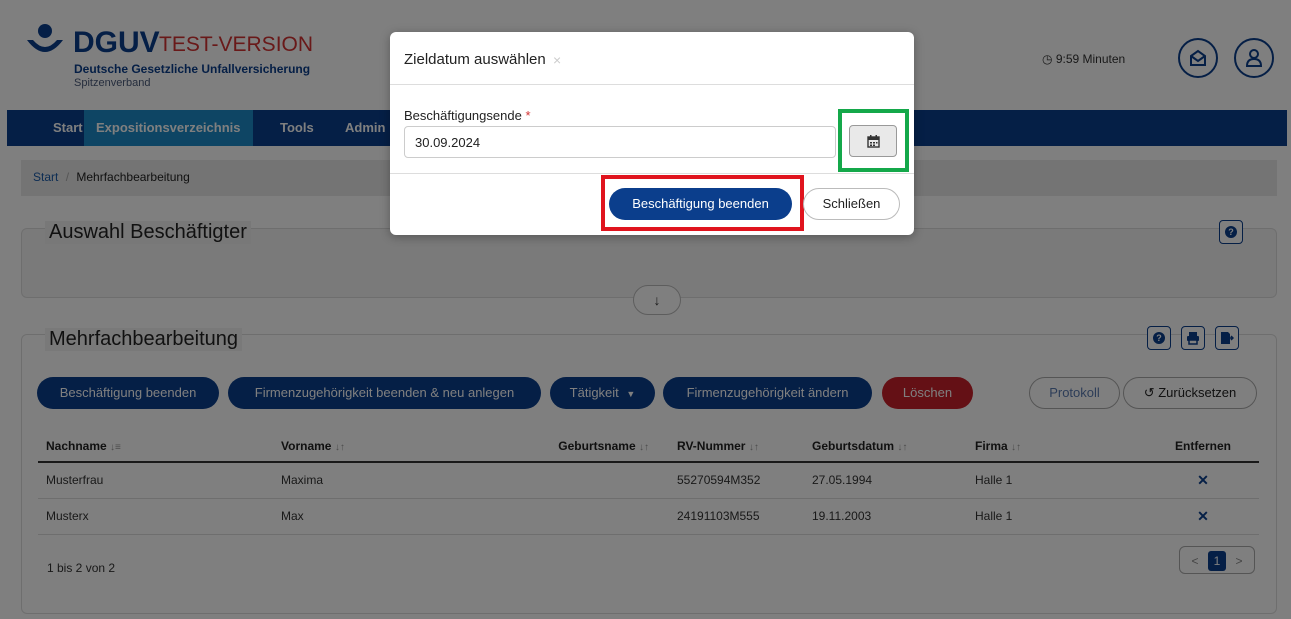 The height and width of the screenshot is (619, 1291). Describe the element at coordinates (851, 204) in the screenshot. I see `modal-schliessen-button: Schließen` at that location.